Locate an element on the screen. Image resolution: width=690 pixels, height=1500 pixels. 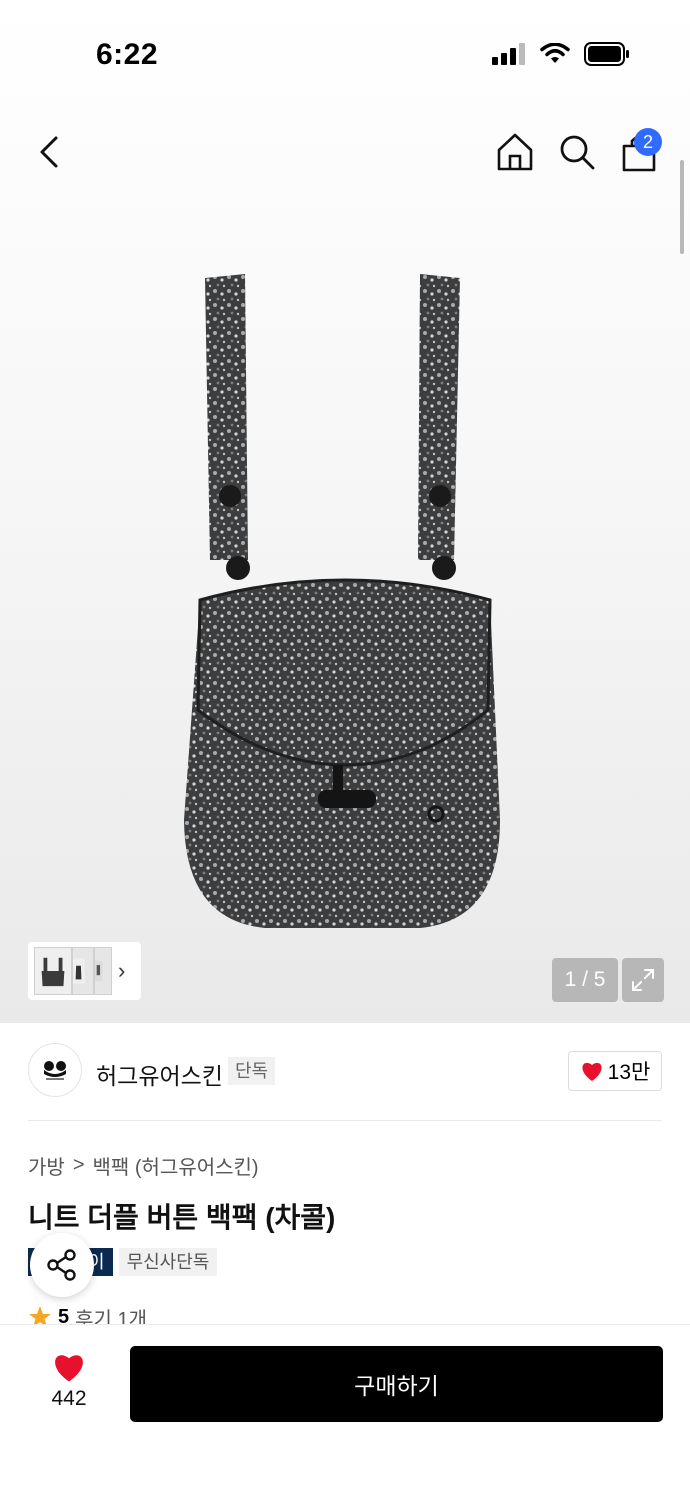
brand-name: 허그유어스킨 is located at coordinates (159, 1074).